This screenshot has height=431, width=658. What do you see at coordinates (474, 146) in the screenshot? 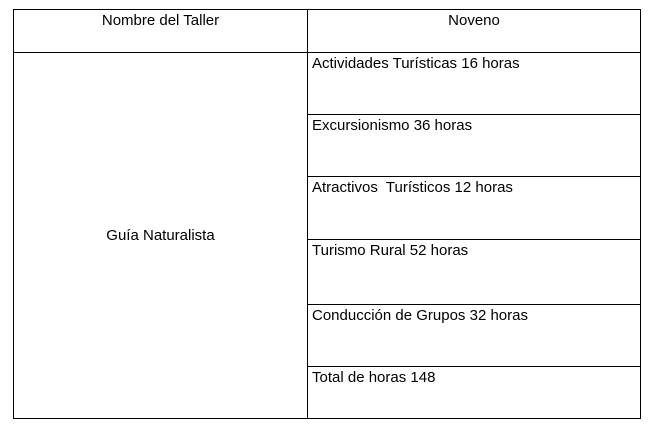
I see `subject-cell: Excursionismo 36 horas` at bounding box center [474, 146].